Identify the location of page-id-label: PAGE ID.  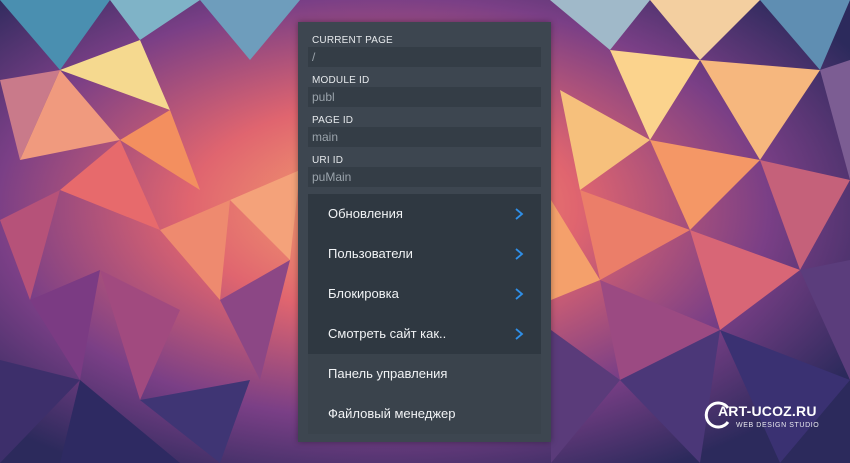
(333, 120).